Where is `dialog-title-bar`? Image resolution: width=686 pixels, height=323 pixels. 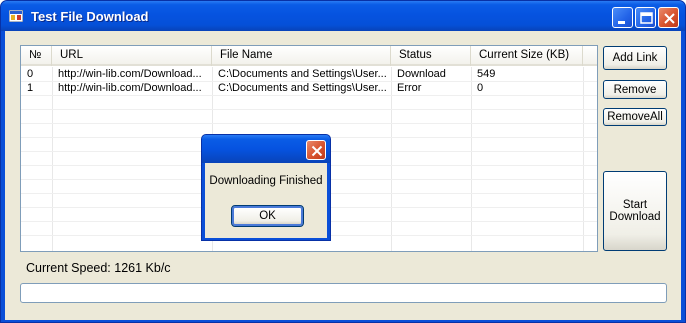
dialog-title-bar is located at coordinates (266, 149).